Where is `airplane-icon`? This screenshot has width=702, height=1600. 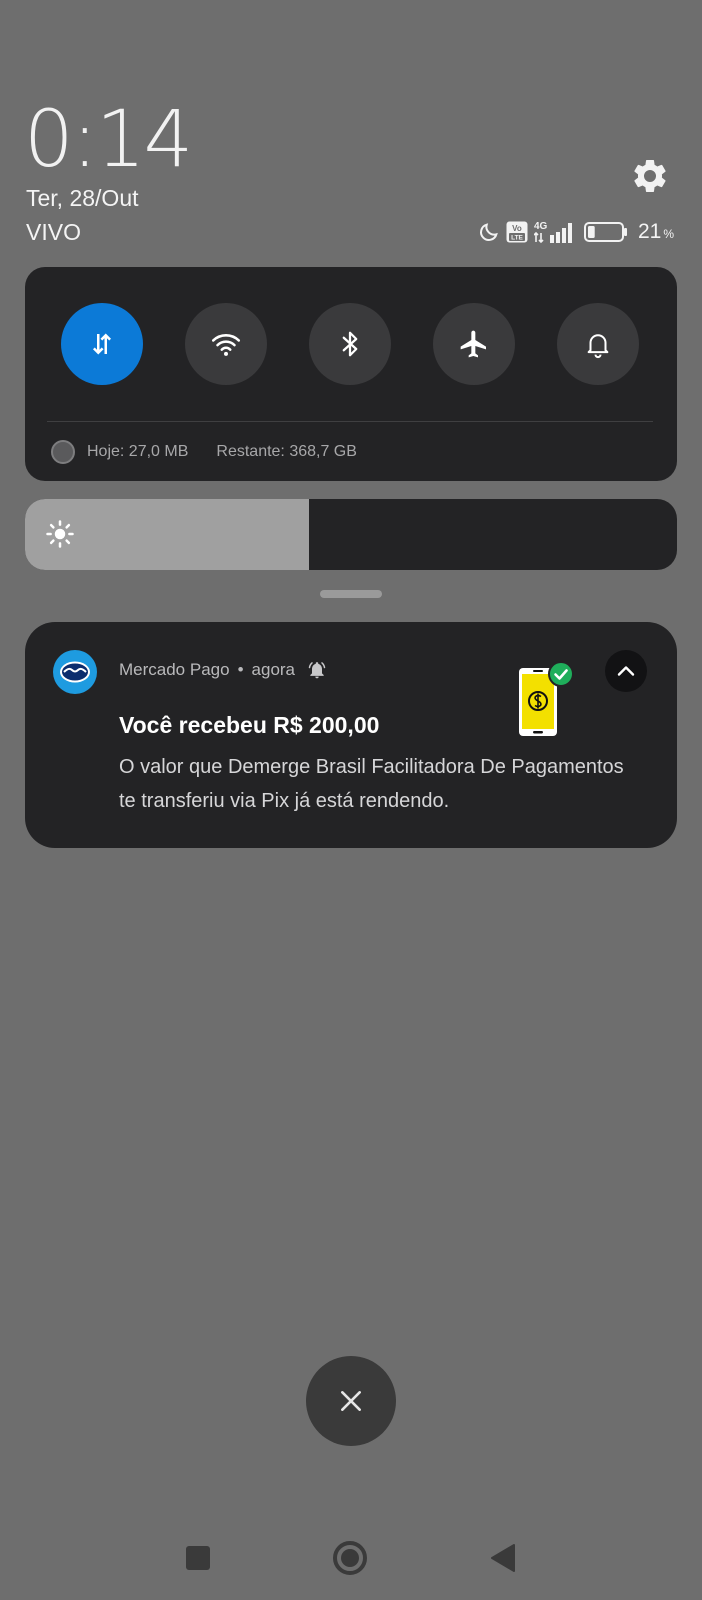
airplane-icon is located at coordinates (473, 344).